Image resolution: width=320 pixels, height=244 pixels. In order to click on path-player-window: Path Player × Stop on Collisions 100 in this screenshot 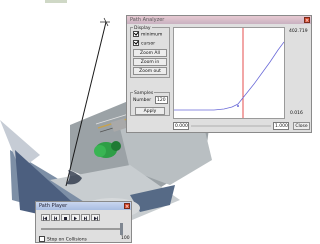, I will do `click(83, 222)`.